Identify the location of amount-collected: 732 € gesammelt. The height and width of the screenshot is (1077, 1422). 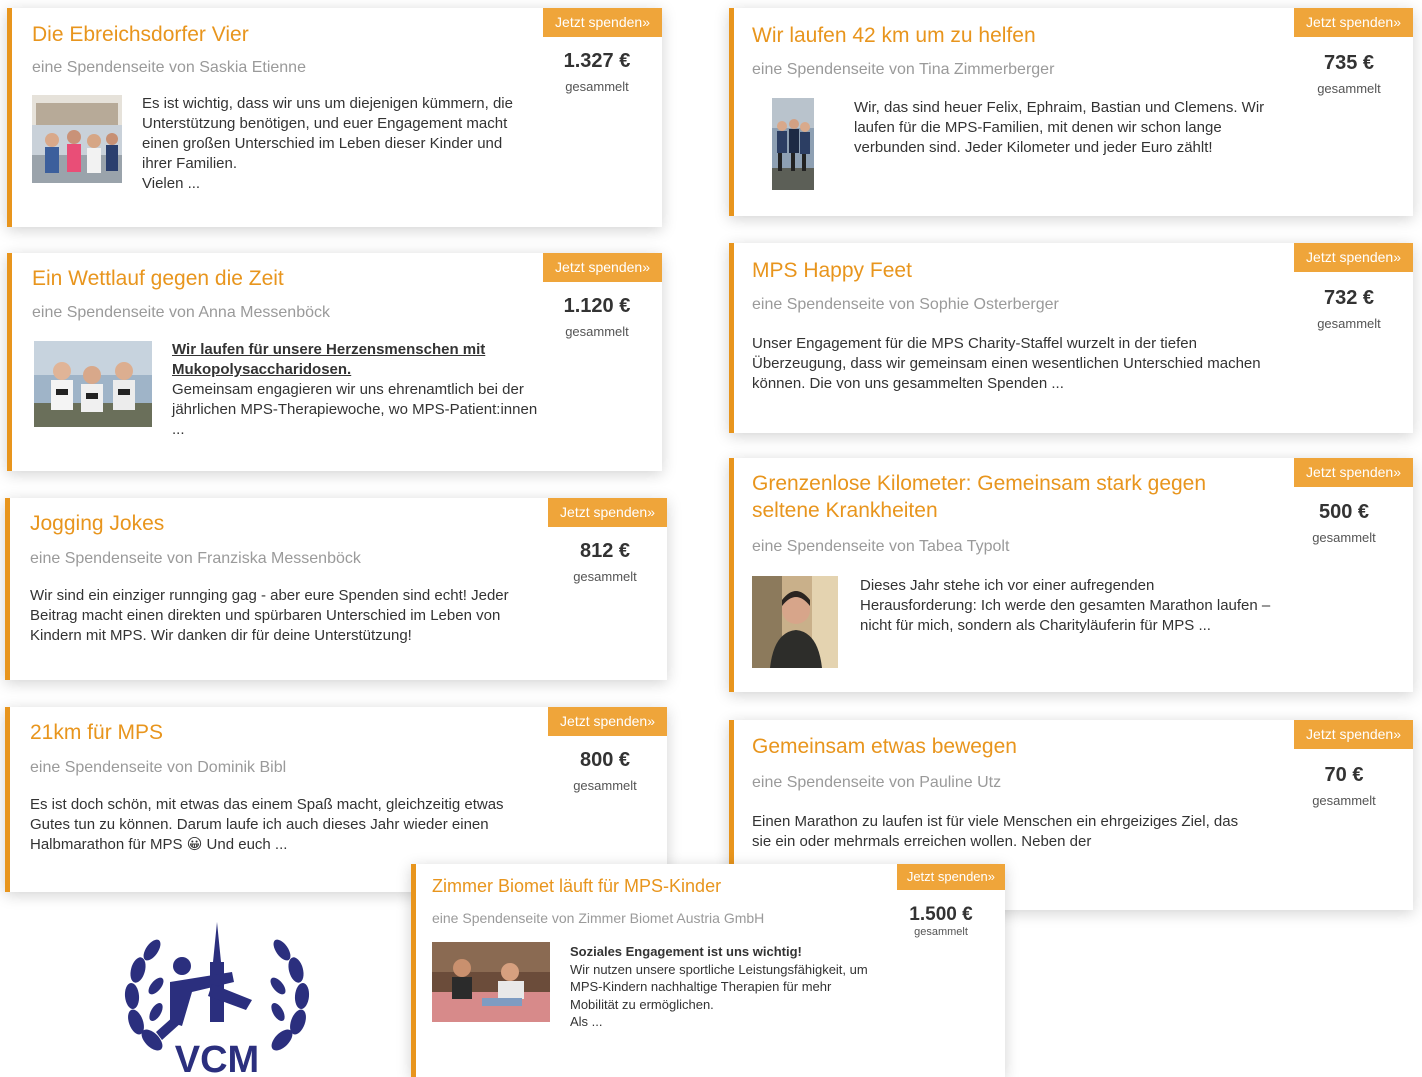
(1349, 309).